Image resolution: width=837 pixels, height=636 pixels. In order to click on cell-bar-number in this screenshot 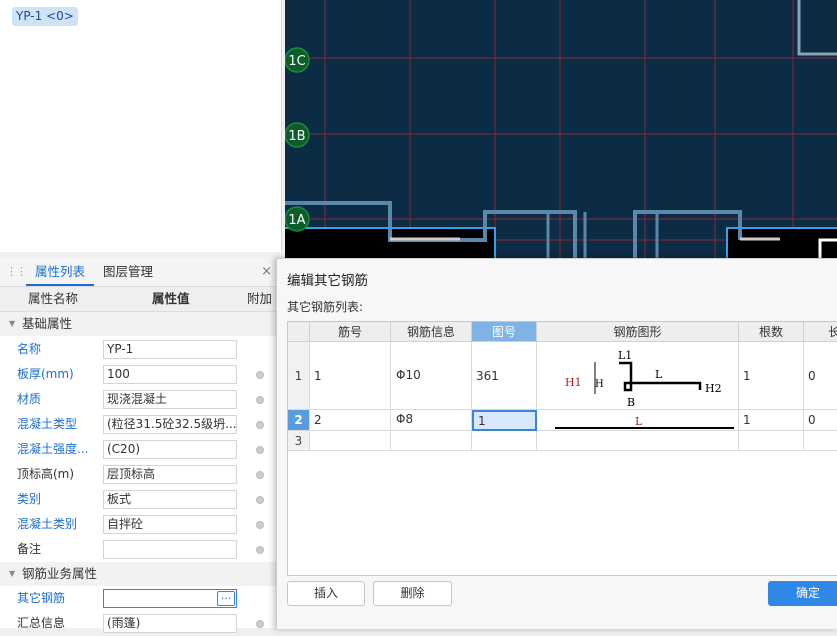, I will do `click(350, 441)`.